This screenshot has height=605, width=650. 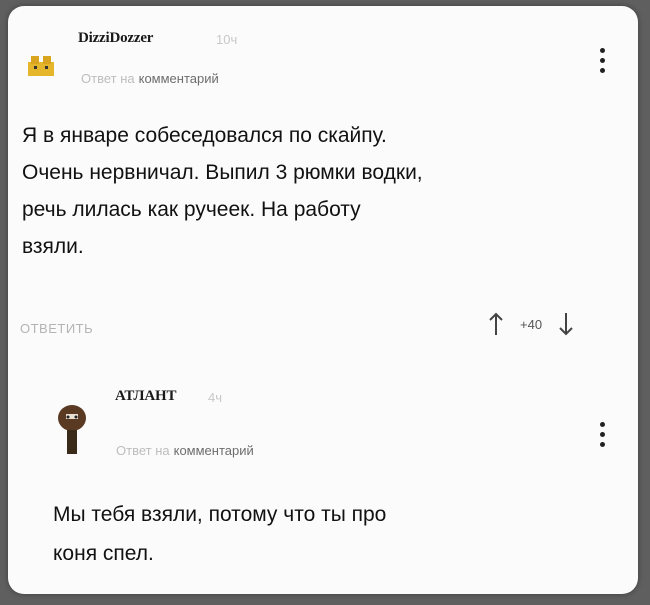 I want to click on comment-time: 4ч, so click(x=215, y=397).